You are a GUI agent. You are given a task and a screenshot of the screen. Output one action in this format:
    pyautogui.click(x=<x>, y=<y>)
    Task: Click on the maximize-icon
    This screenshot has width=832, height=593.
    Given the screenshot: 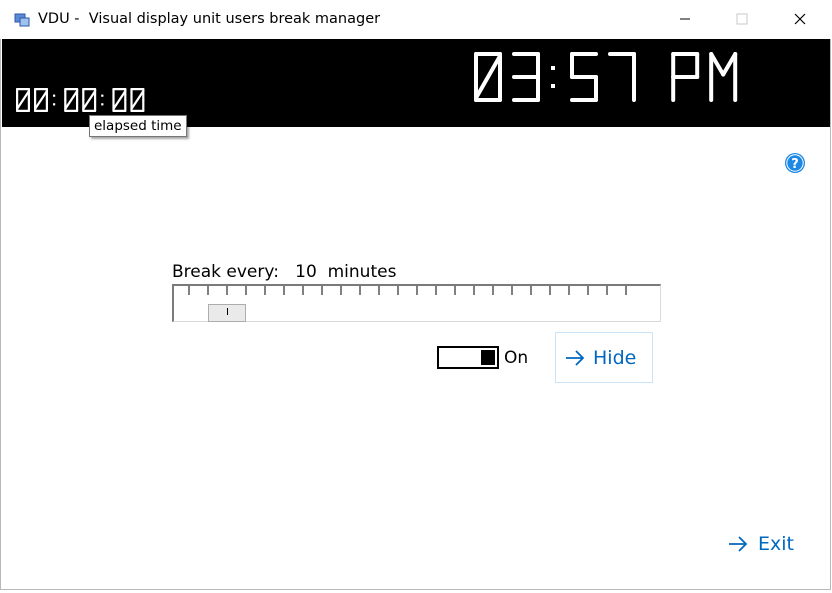 What is the action you would take?
    pyautogui.click(x=742, y=19)
    